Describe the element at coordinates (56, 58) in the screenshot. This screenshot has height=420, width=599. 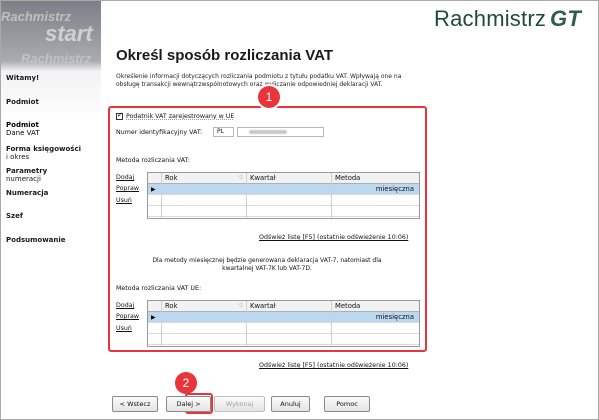
I see `watermark-text: Rachmistrz` at that location.